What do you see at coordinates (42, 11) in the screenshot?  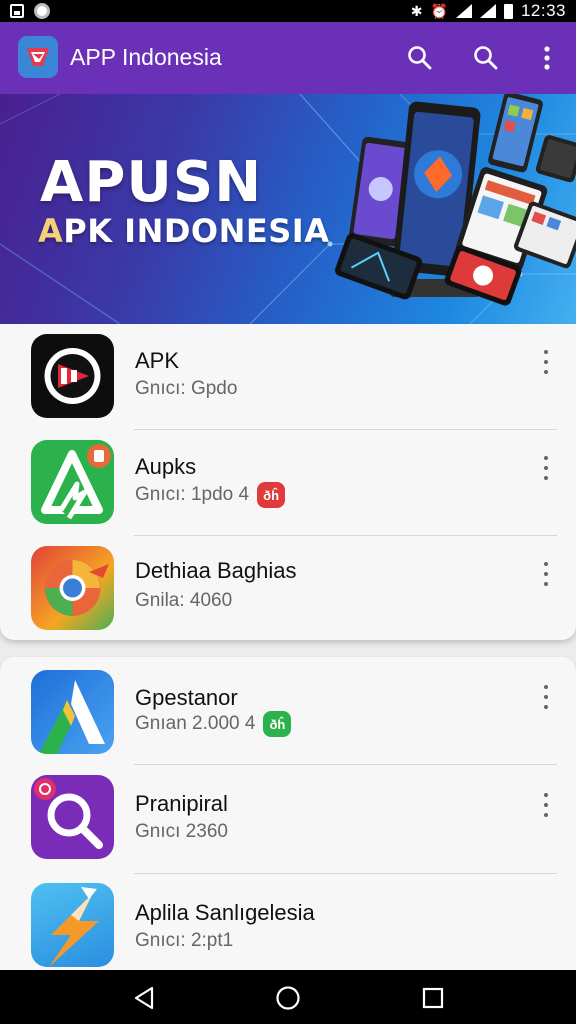 I see `circle-icon` at bounding box center [42, 11].